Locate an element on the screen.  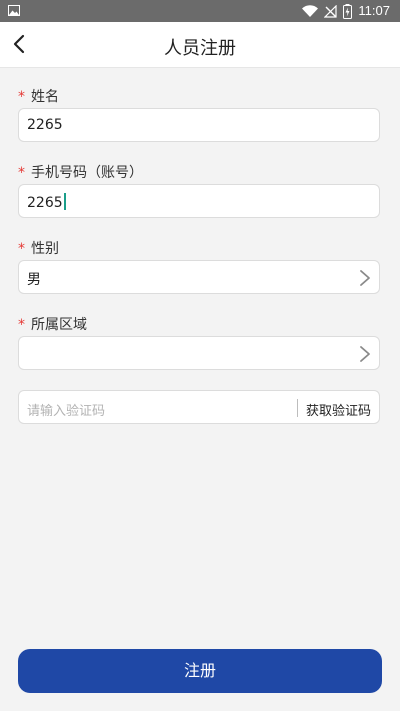
region-select is located at coordinates (199, 353).